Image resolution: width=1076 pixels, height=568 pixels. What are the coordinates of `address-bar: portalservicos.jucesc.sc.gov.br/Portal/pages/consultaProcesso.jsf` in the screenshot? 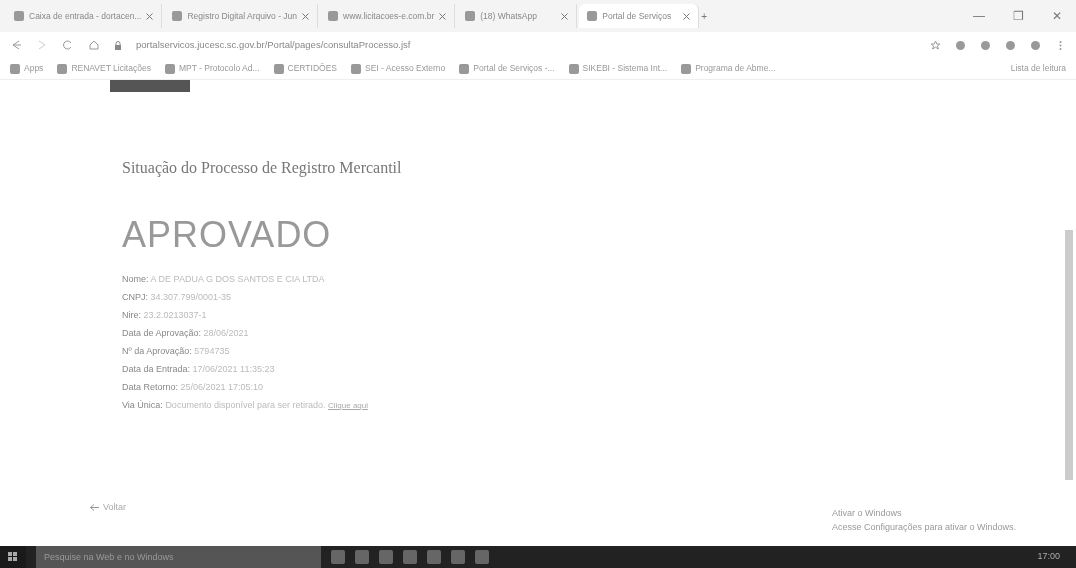 It's located at (526, 45).